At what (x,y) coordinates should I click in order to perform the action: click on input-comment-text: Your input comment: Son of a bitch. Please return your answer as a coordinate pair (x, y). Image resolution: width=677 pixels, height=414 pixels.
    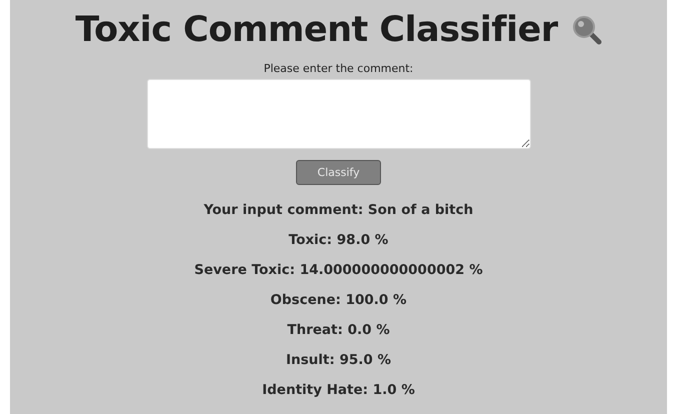
    Looking at the image, I should click on (339, 210).